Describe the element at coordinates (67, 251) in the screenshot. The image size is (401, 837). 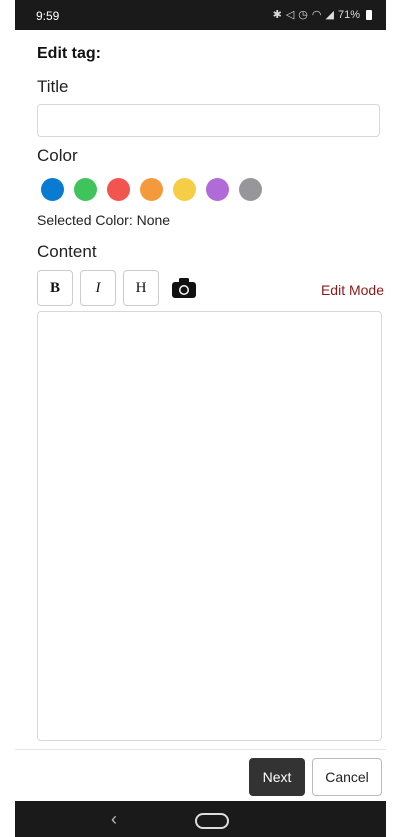
I see `content-label: Content` at that location.